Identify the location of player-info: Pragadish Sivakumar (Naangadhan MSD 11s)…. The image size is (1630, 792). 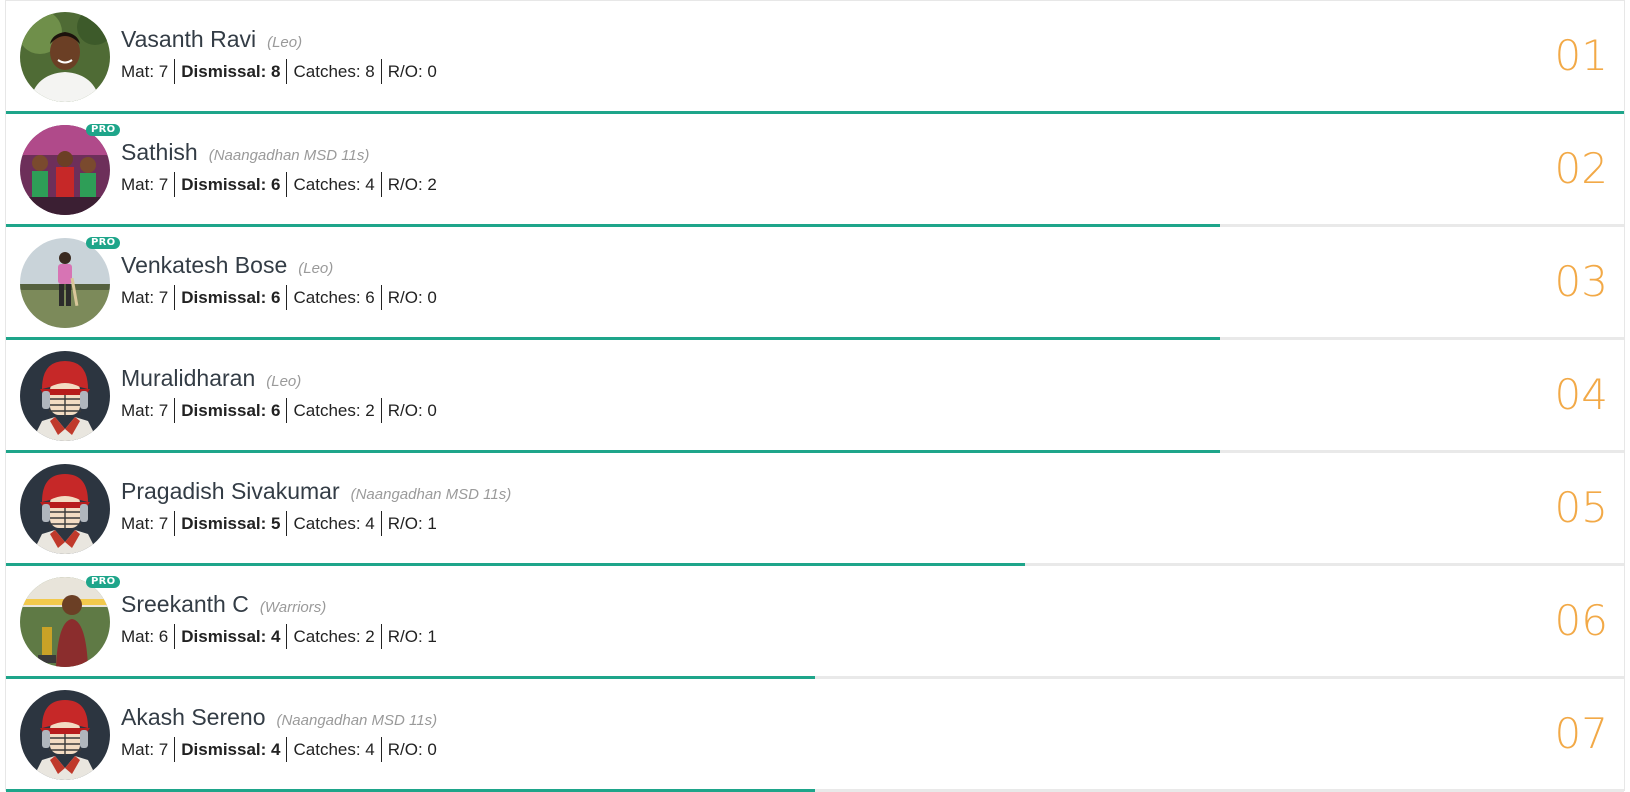
(316, 507).